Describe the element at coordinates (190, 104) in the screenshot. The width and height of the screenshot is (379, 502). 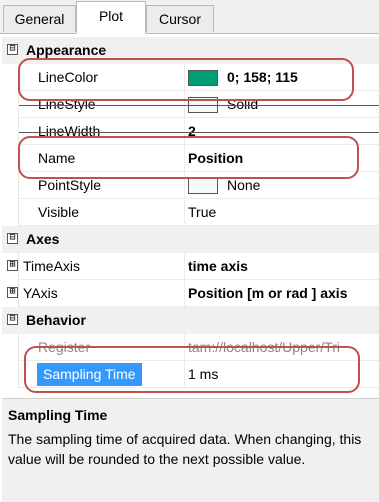
I see `property-row-linestyle: LineStyle Solid` at that location.